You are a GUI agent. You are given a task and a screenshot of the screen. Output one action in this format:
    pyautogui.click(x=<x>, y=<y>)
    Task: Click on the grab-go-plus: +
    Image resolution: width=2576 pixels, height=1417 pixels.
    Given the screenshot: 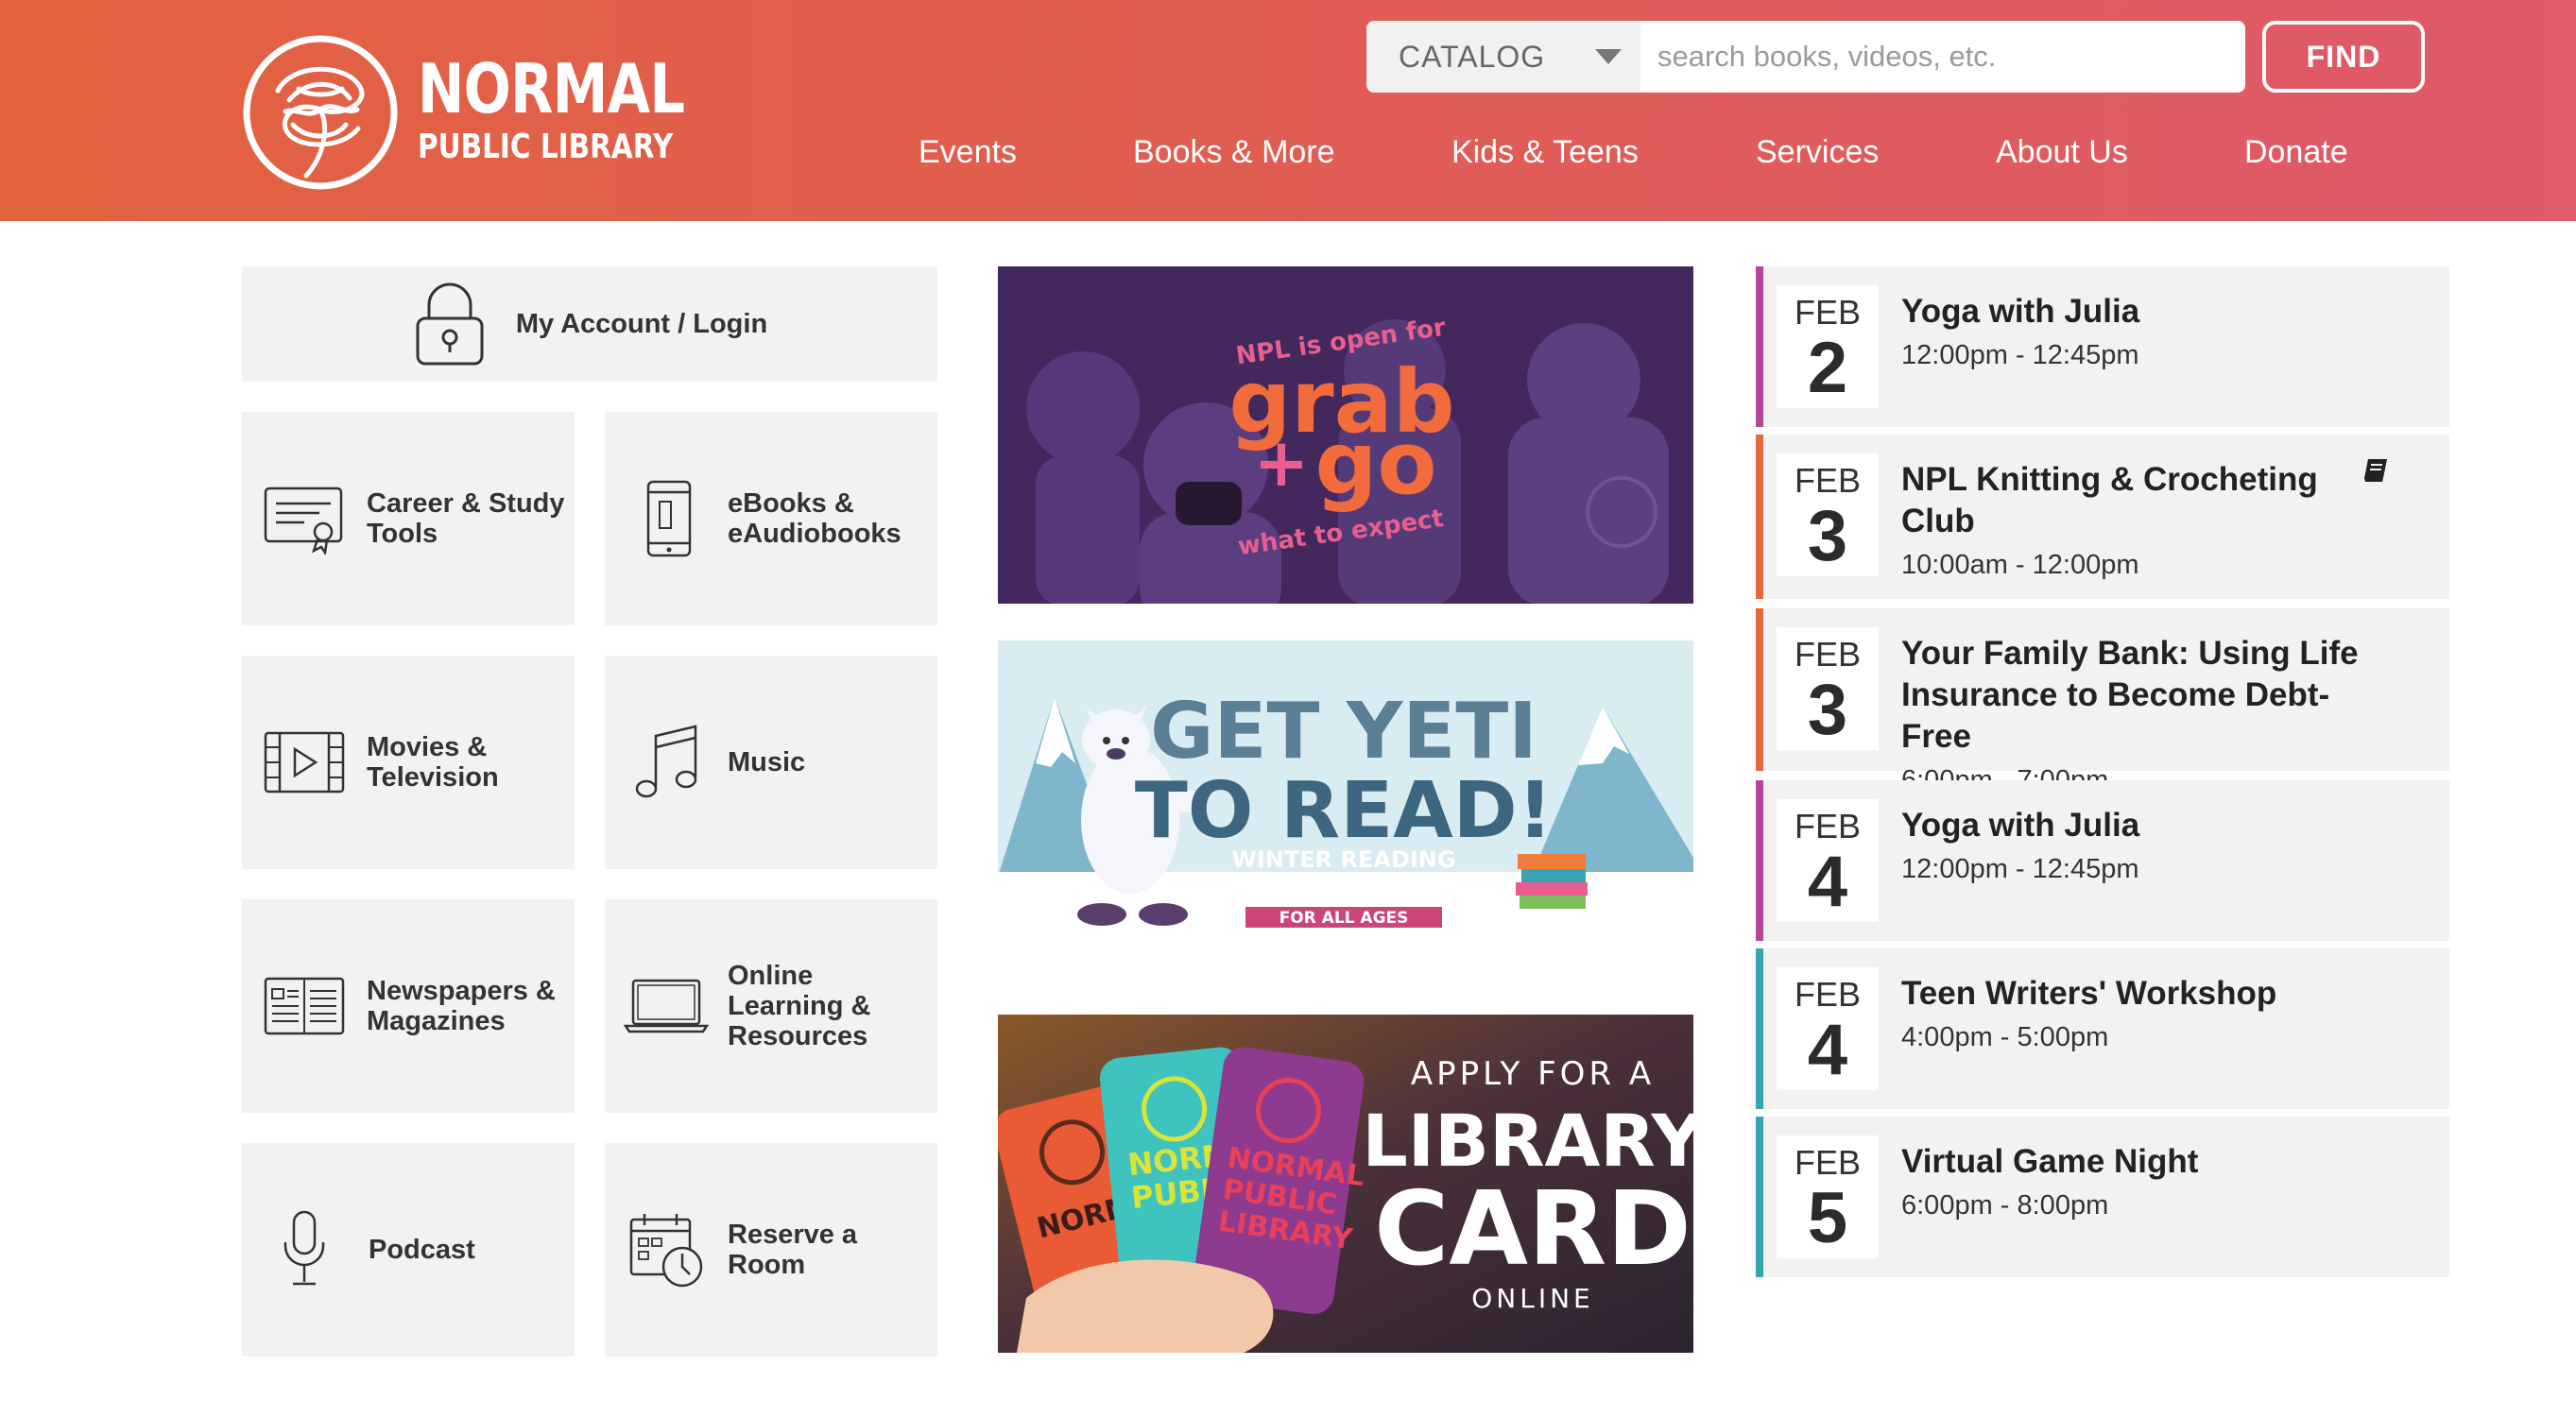 What is the action you would take?
    pyautogui.click(x=1282, y=463)
    